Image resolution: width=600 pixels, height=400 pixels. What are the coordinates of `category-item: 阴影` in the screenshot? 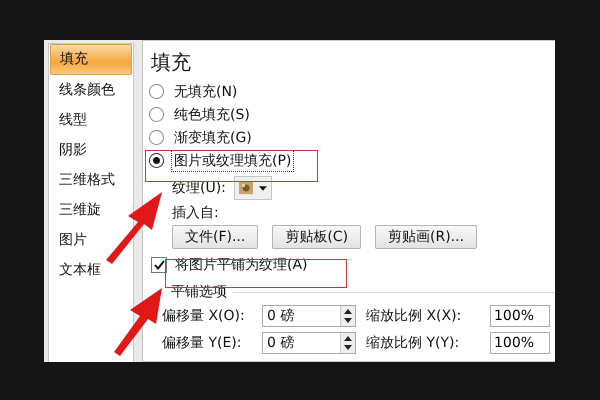 It's located at (91, 150).